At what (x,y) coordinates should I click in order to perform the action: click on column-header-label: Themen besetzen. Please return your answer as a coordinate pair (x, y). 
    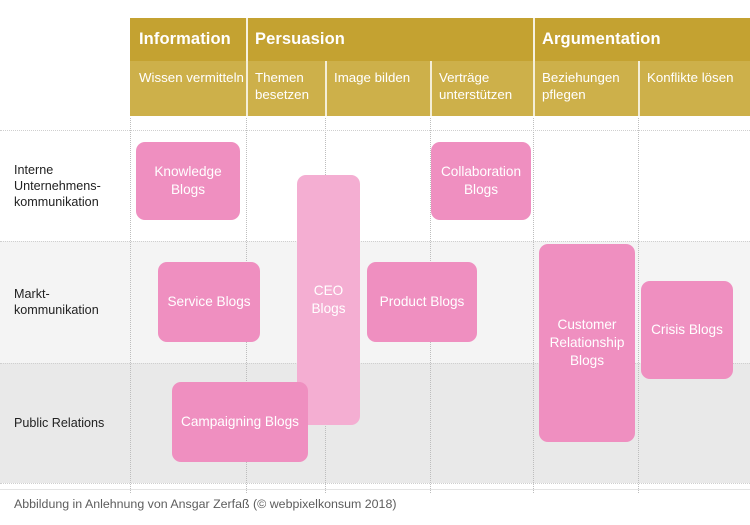
    Looking at the image, I should click on (282, 86).